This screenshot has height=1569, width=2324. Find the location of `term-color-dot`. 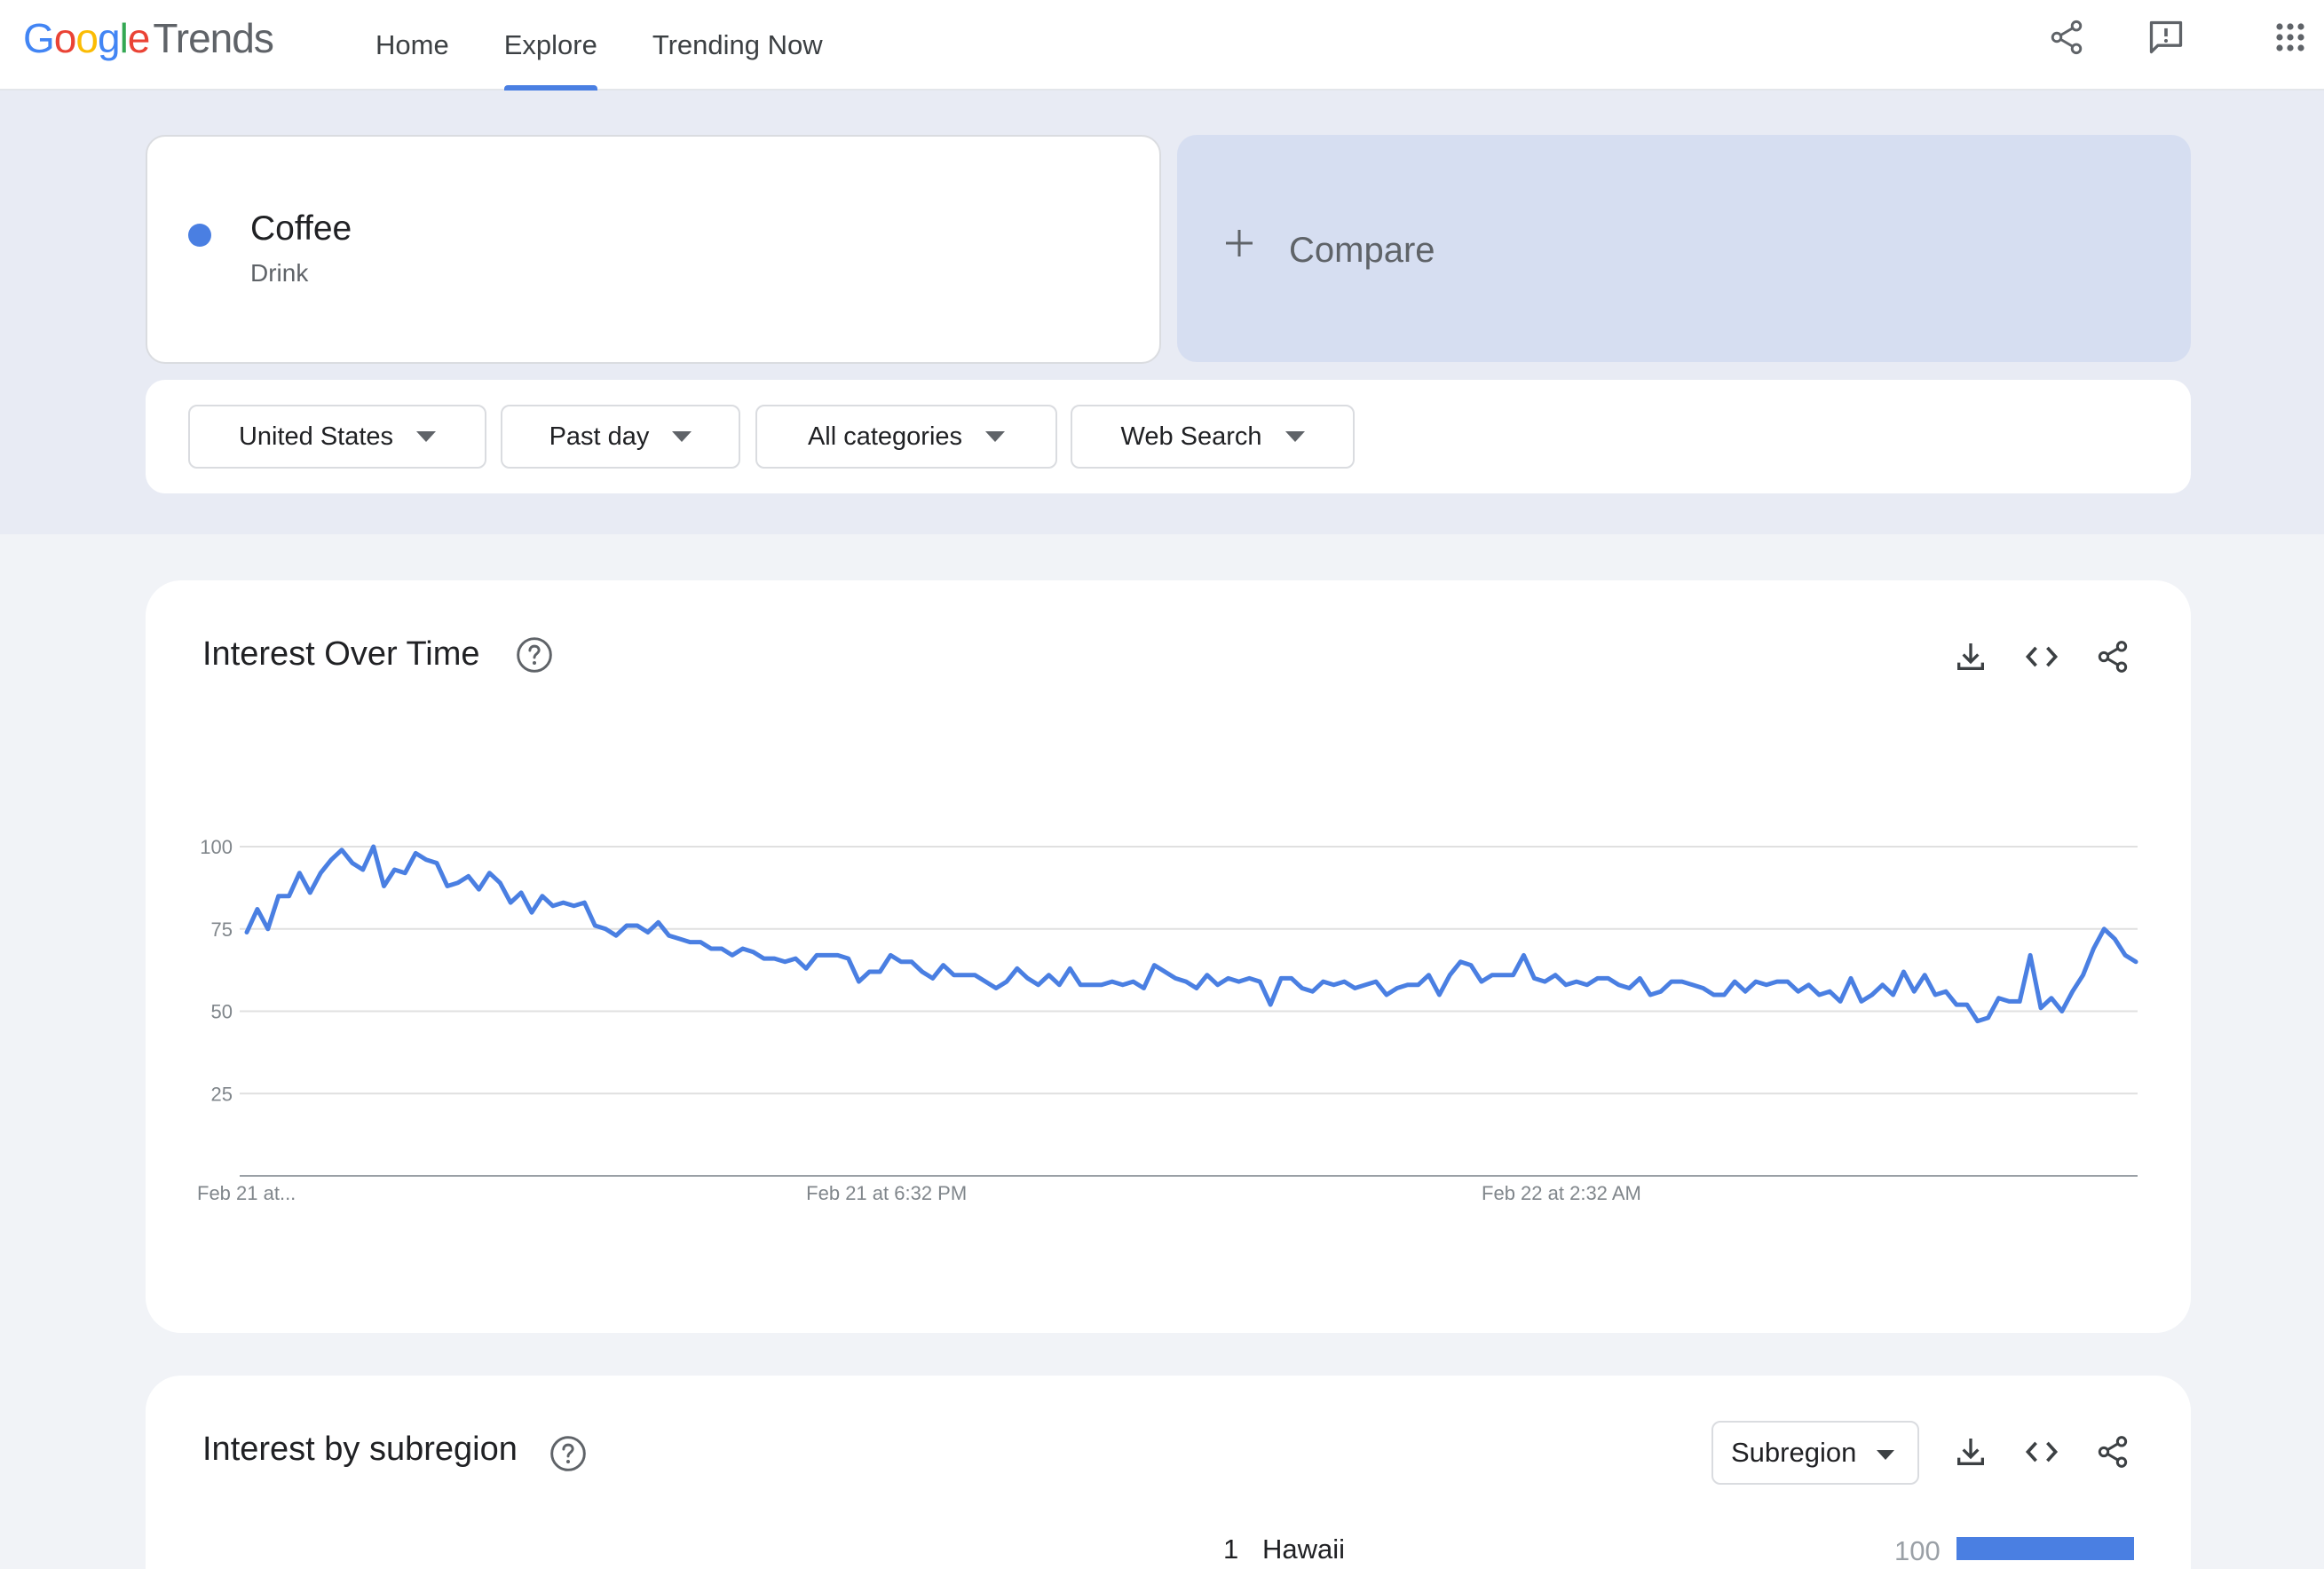

term-color-dot is located at coordinates (199, 235).